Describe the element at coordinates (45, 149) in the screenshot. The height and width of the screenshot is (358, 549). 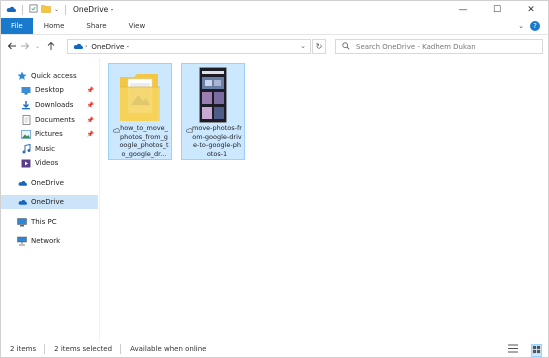
I see `nav-item-label: Music` at that location.